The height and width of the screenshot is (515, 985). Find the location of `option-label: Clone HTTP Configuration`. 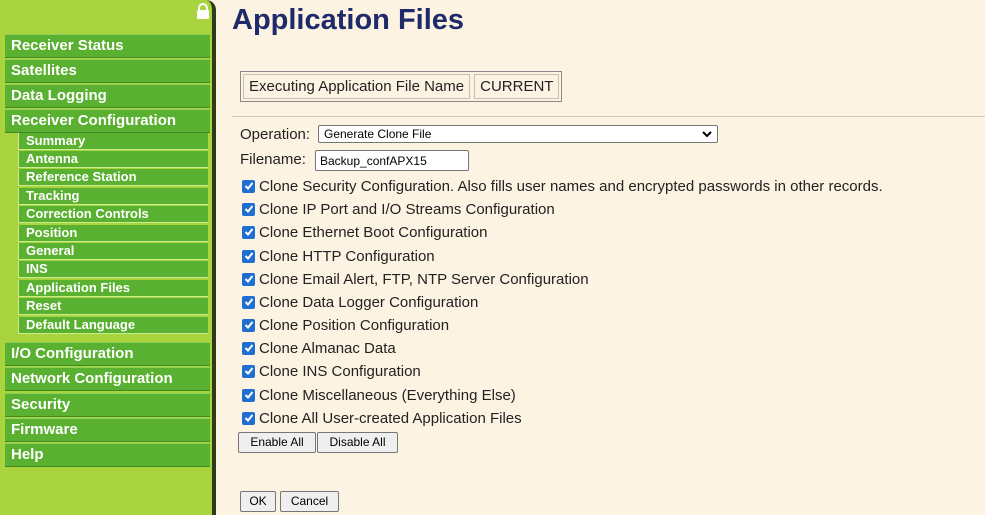

option-label: Clone HTTP Configuration is located at coordinates (347, 256).